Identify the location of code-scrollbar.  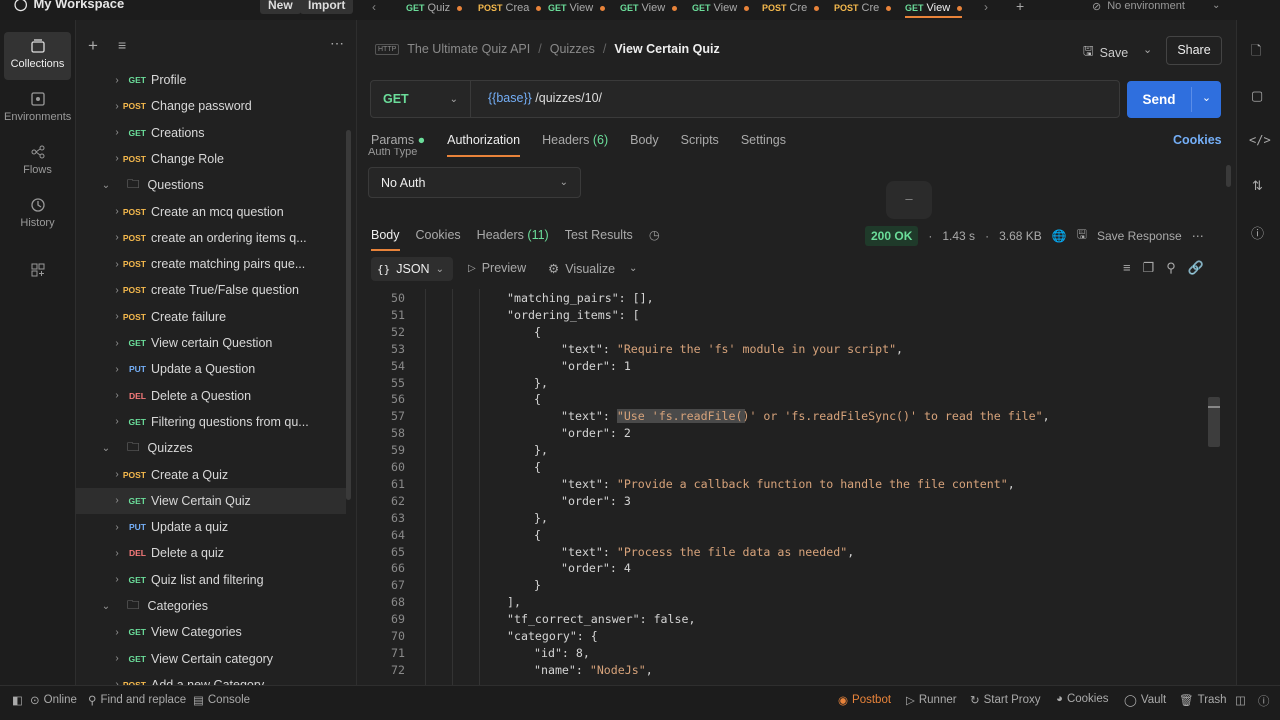
(1214, 422).